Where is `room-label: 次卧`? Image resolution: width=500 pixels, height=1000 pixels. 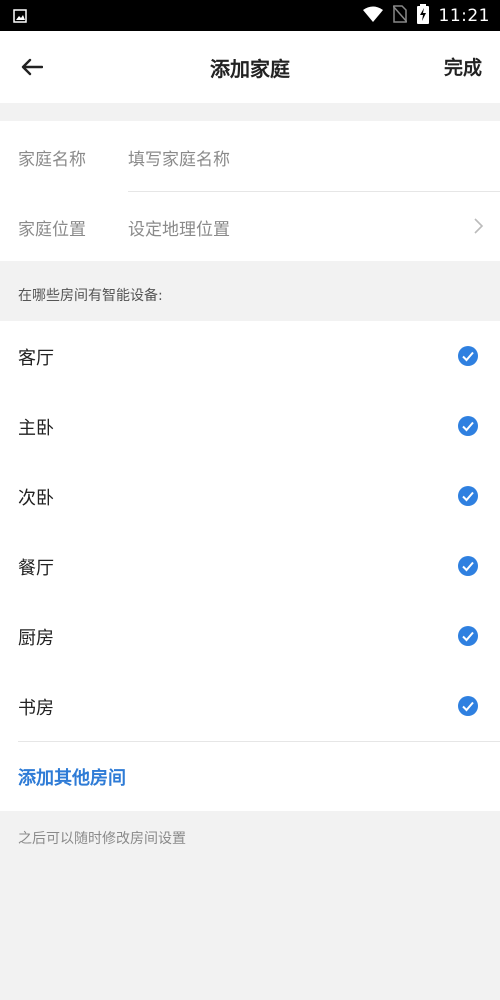 room-label: 次卧 is located at coordinates (36, 498).